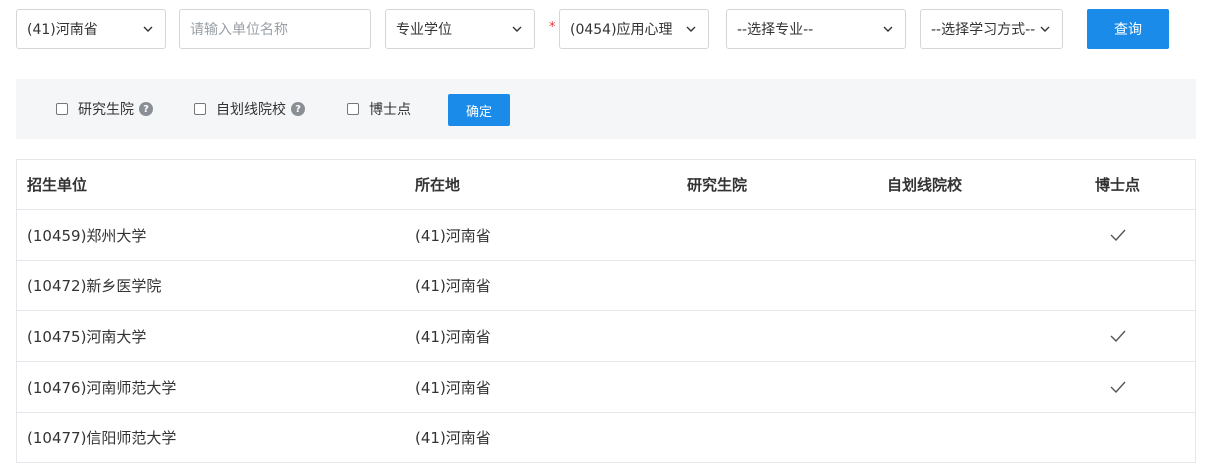 The width and height of the screenshot is (1210, 475). Describe the element at coordinates (606, 235) in the screenshot. I see `table-row: (10459)郑州大学 (41)河南省` at that location.